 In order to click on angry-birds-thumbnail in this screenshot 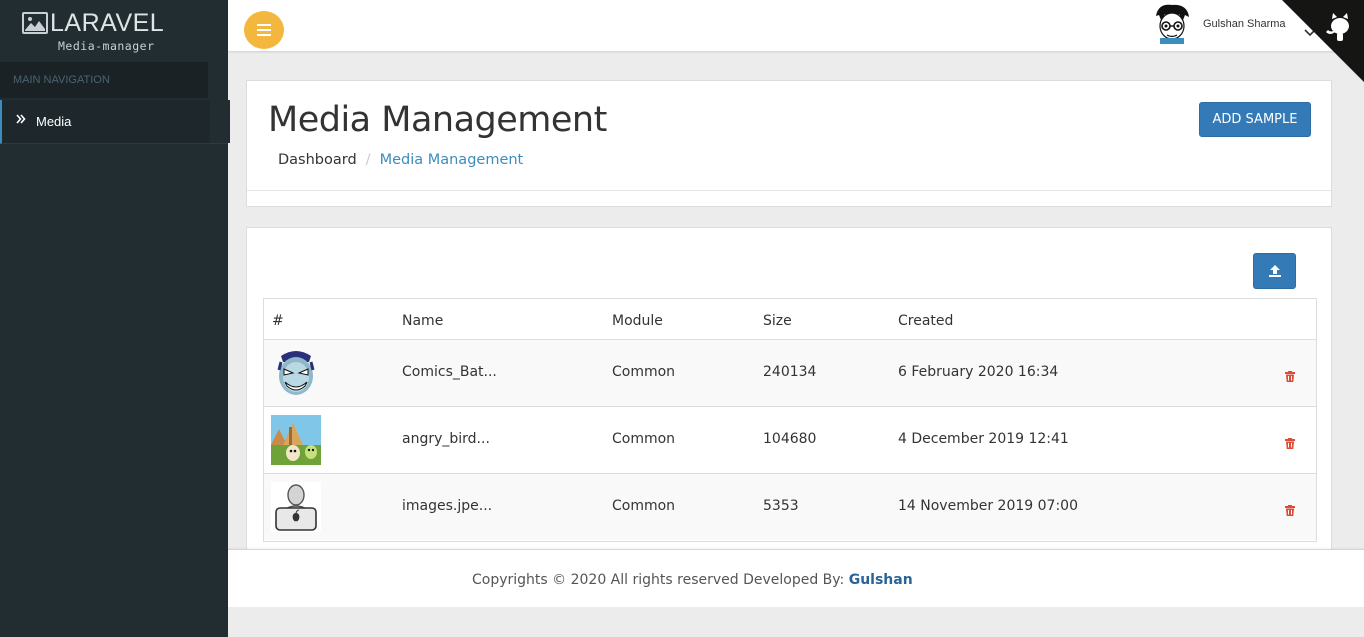, I will do `click(296, 440)`.